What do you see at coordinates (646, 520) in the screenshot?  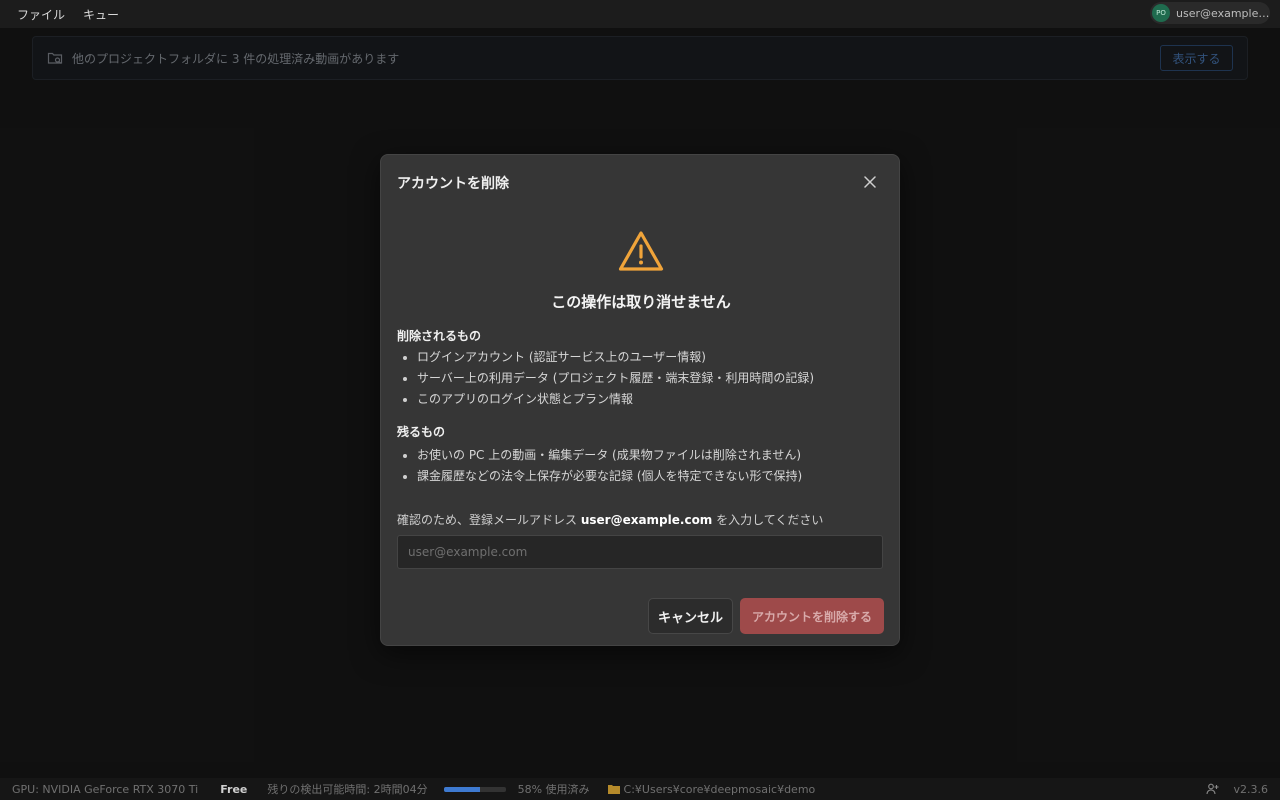 I see `confirm-email: user@example.com` at bounding box center [646, 520].